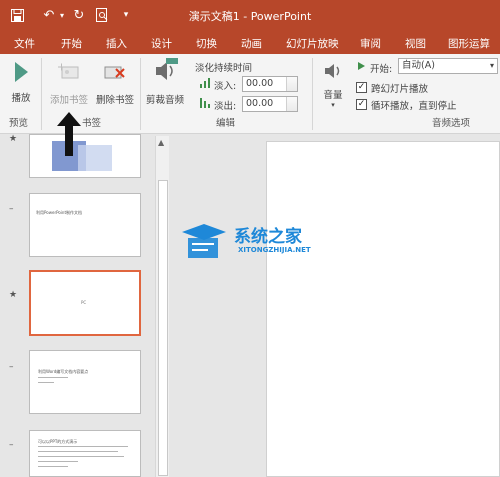 This screenshot has height=477, width=500. I want to click on volume-dropdown-icon: ▾, so click(333, 105).